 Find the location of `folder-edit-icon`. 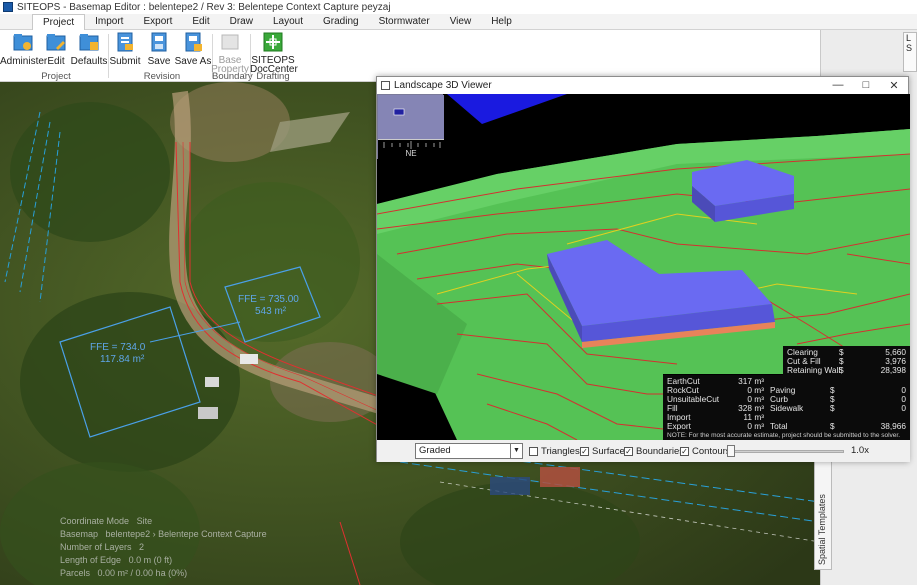

folder-edit-icon is located at coordinates (56, 42).